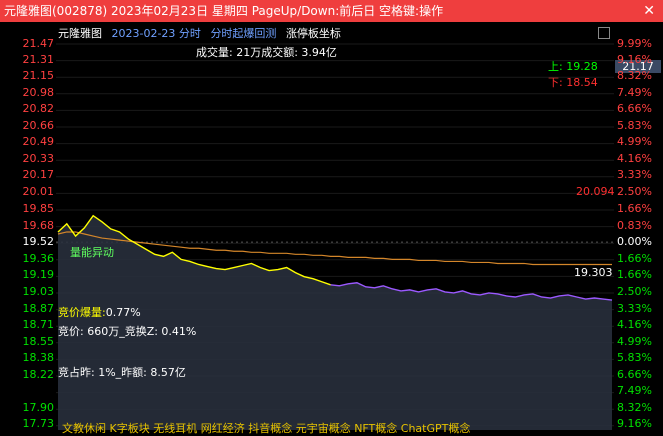 The height and width of the screenshot is (436, 663). I want to click on pct-tick: 0.00%, so click(634, 241).